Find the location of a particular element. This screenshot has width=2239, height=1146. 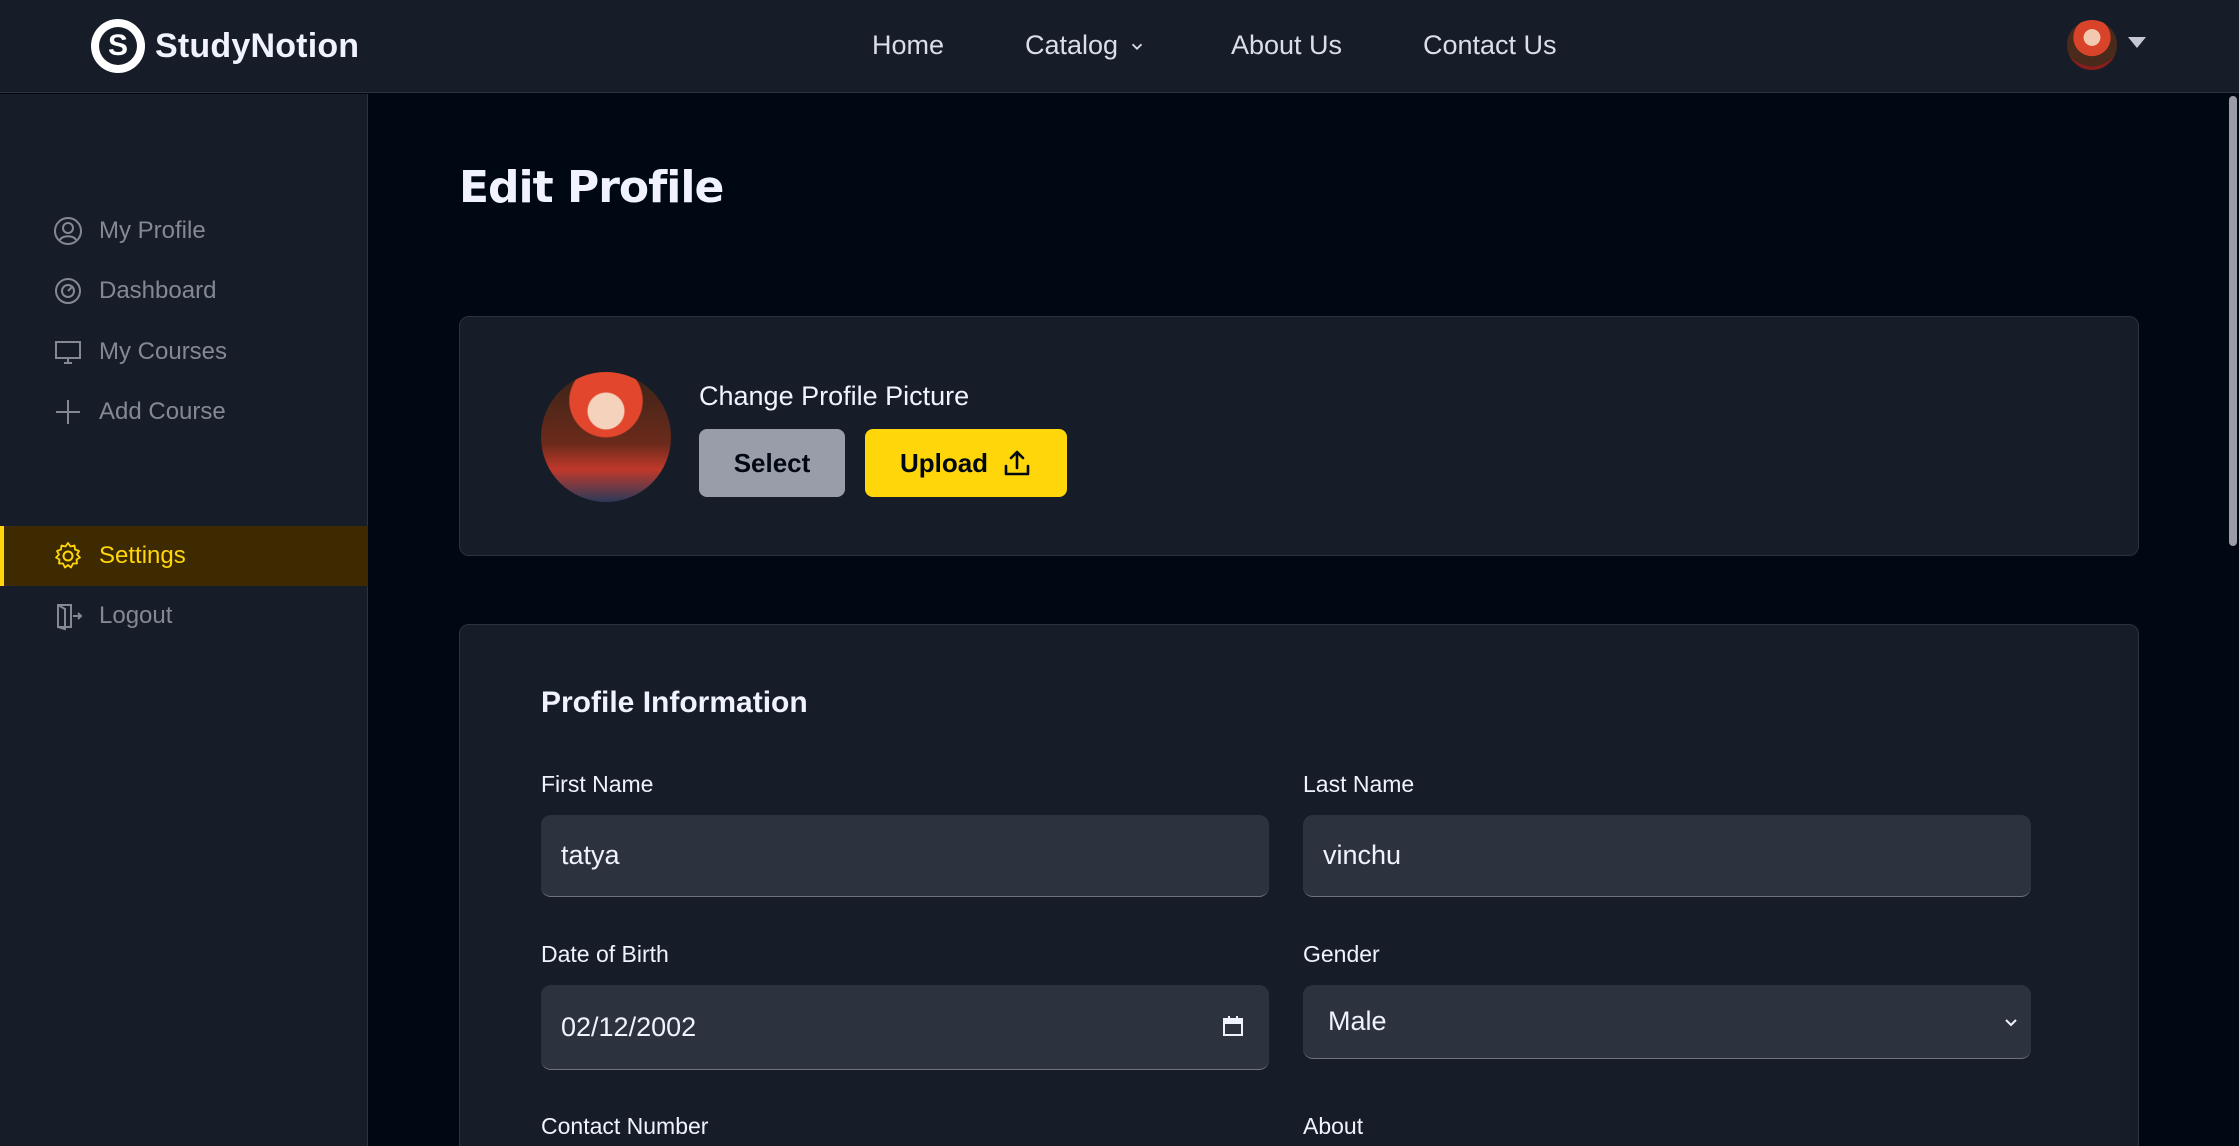

logout-icon is located at coordinates (70, 617).